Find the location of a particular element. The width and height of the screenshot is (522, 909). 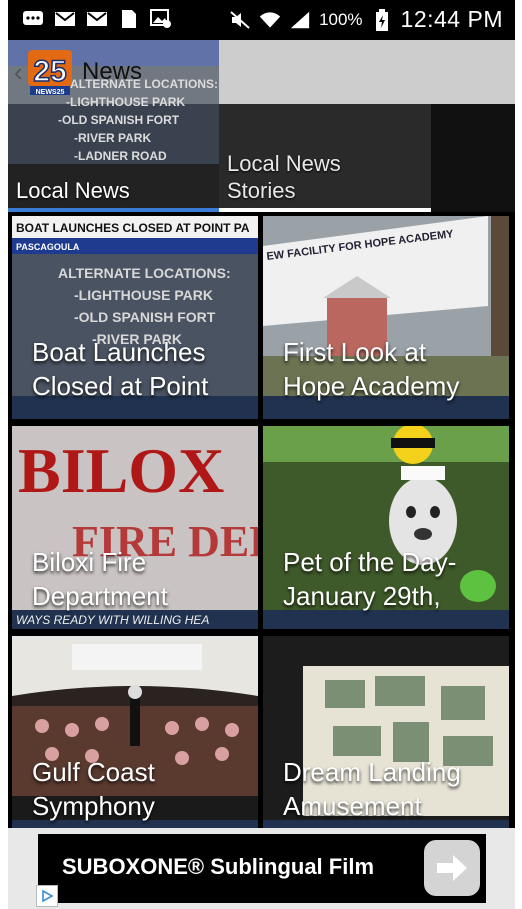

tab-strip-filler is located at coordinates (473, 158).